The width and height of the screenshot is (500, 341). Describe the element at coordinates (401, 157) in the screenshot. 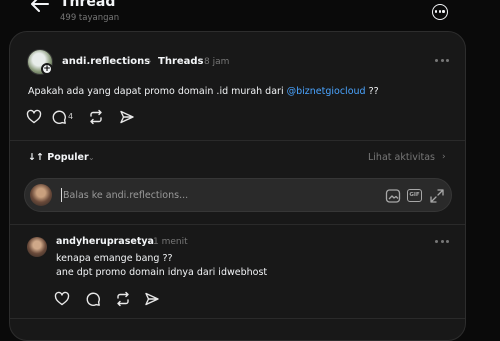

I see `view-activity-link: Lihat aktivitas` at that location.